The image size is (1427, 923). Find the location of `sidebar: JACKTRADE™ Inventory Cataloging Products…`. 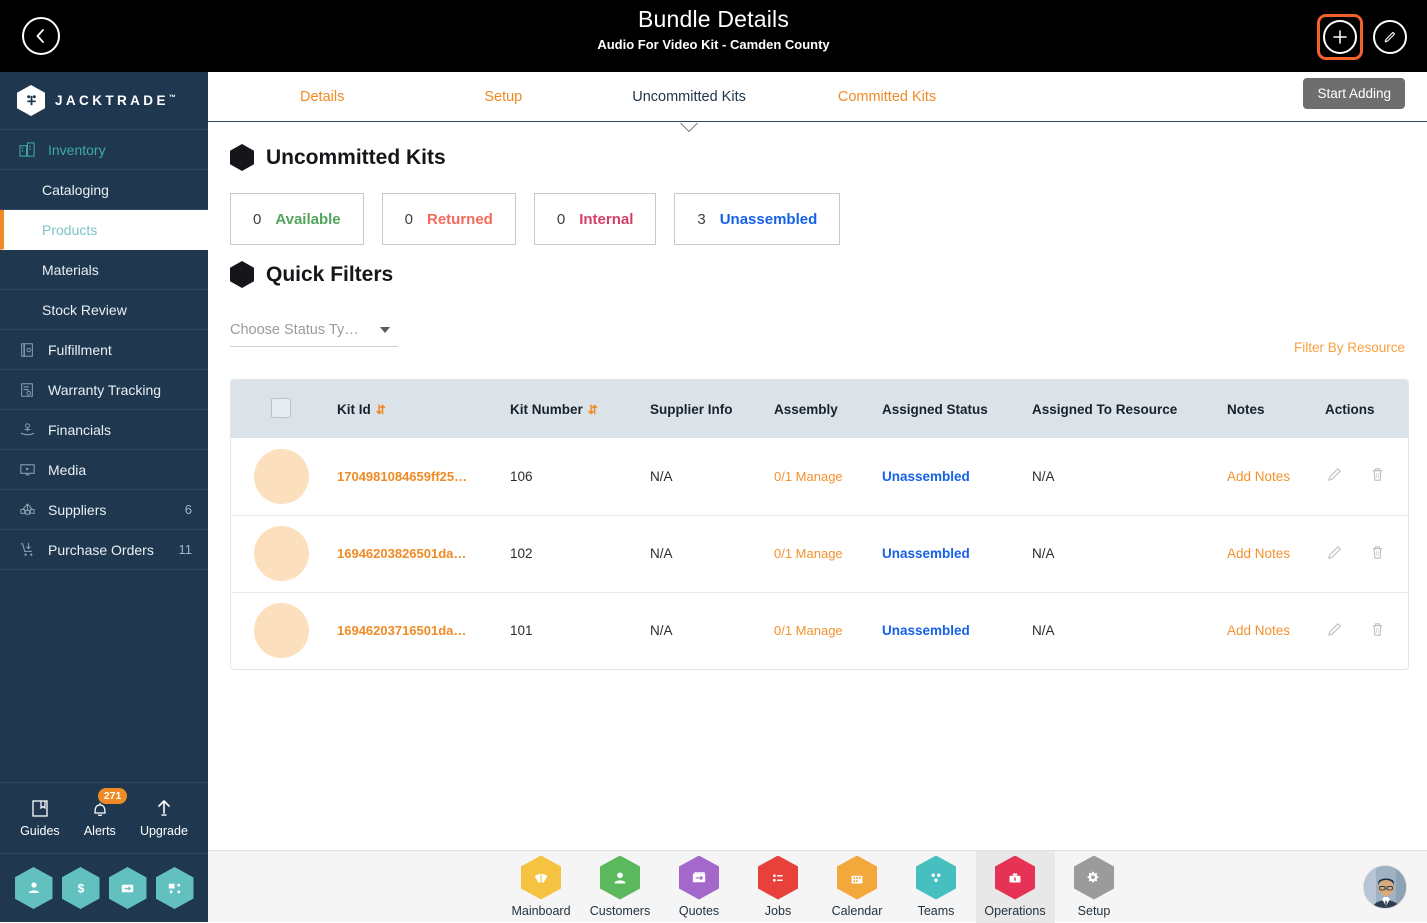

sidebar: JACKTRADE™ Inventory Cataloging Products… is located at coordinates (104, 497).